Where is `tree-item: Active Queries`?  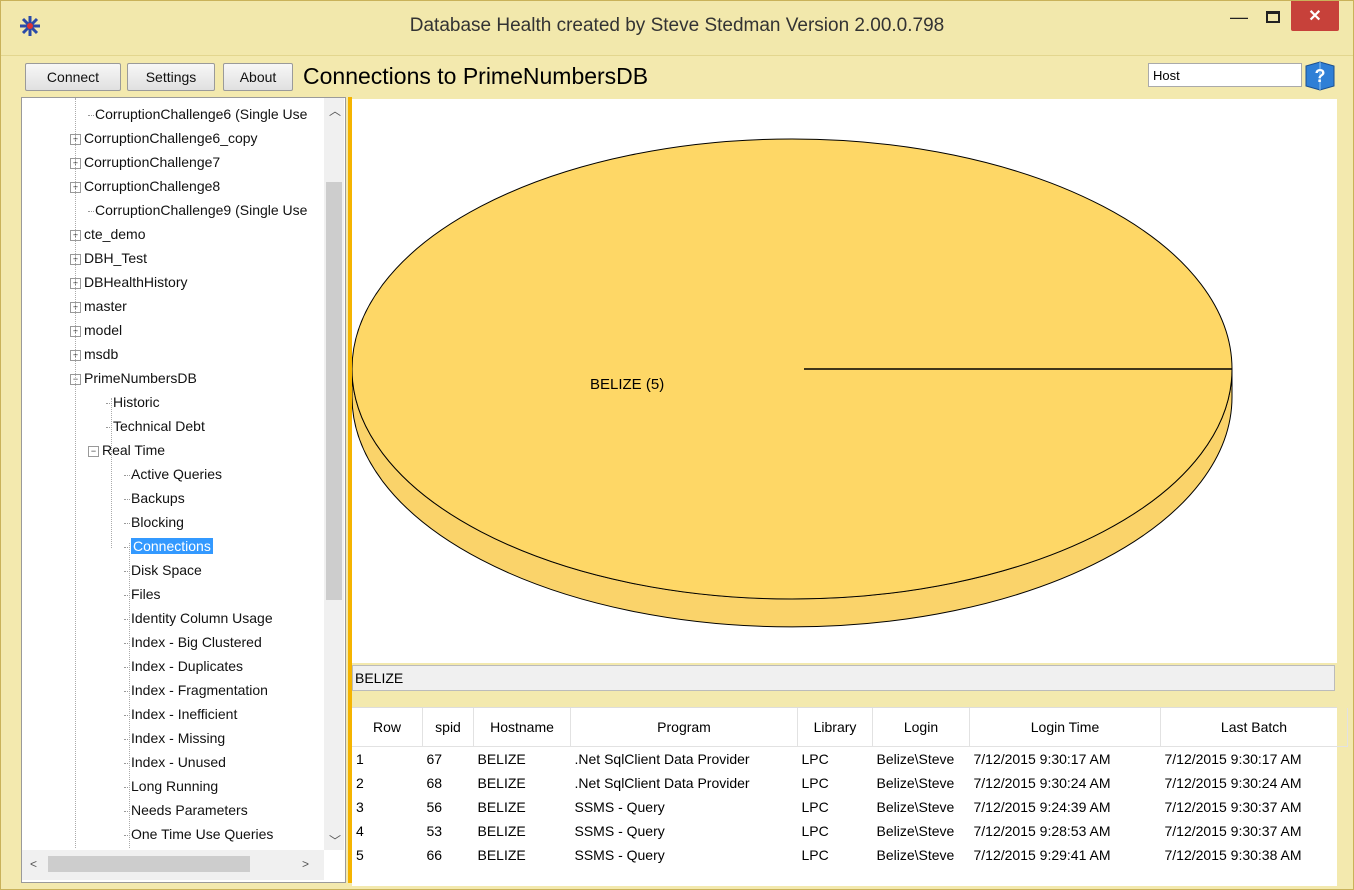
tree-item: Active Queries is located at coordinates (173, 474).